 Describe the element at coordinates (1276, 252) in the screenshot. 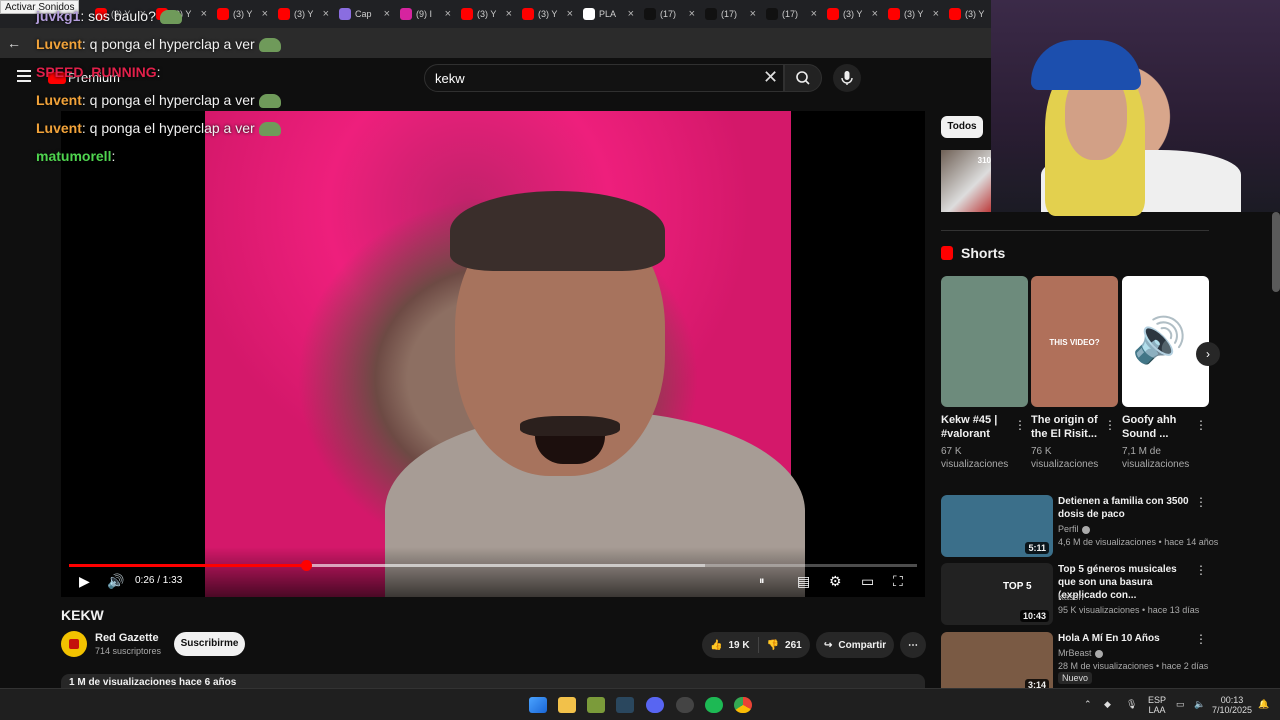

I see `page-scrollbar` at that location.